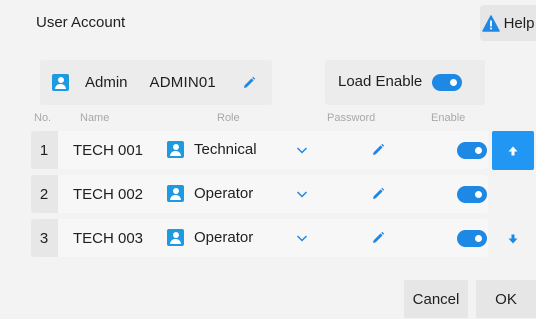  I want to click on admin-card: Admin ADMIN01, so click(156, 82).